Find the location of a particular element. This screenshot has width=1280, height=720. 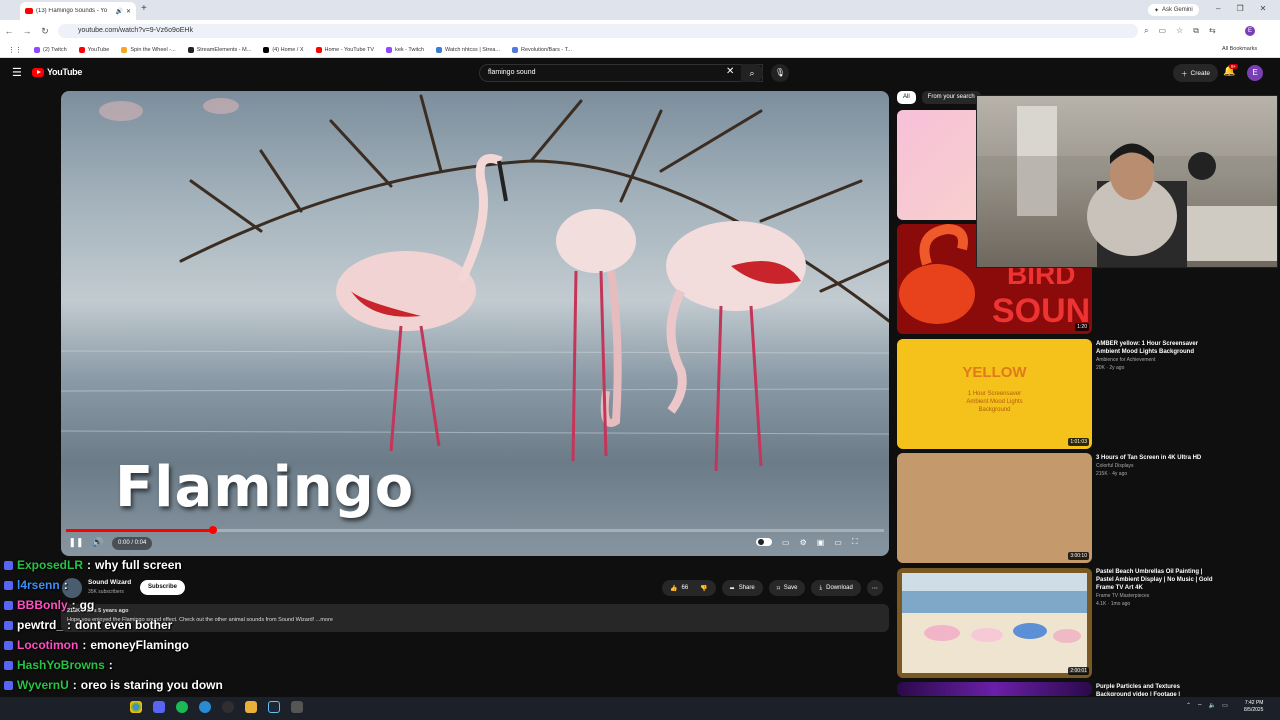

recommendation-thumbnail is located at coordinates (994, 689).